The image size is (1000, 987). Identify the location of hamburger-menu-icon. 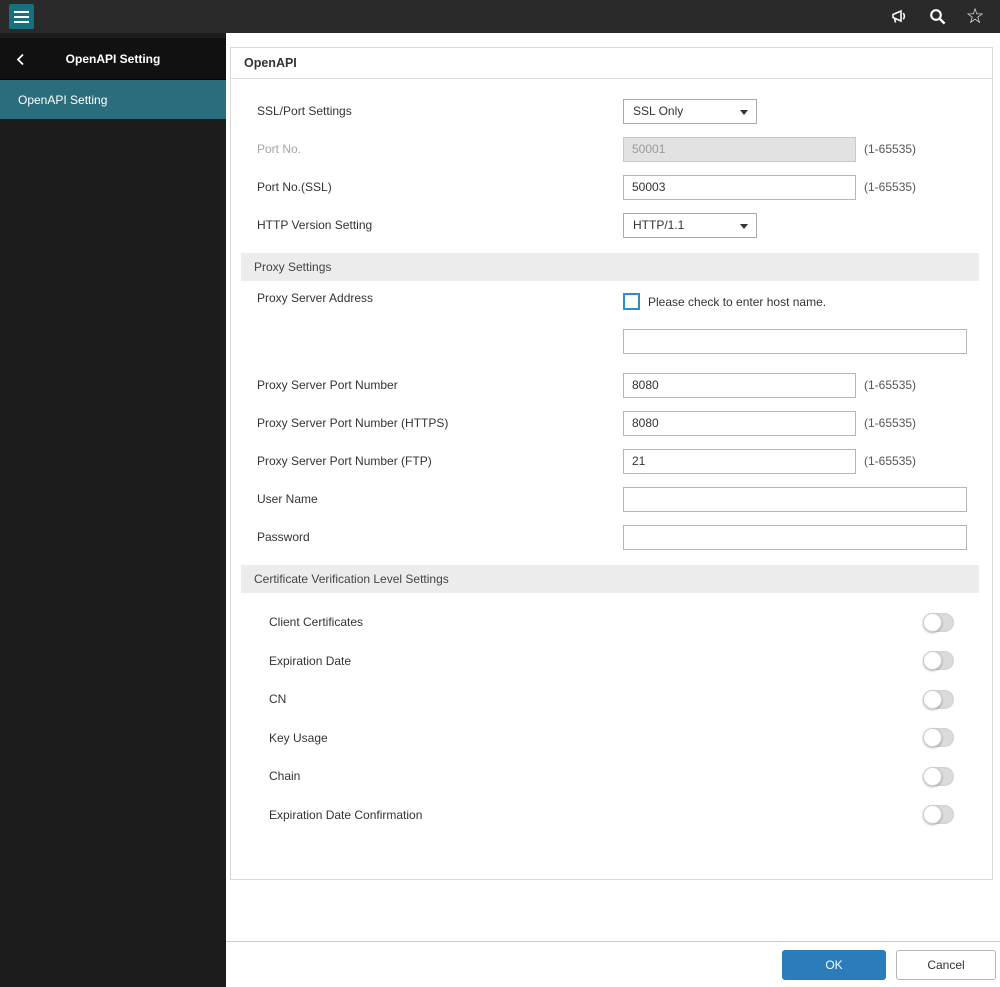
(21, 16).